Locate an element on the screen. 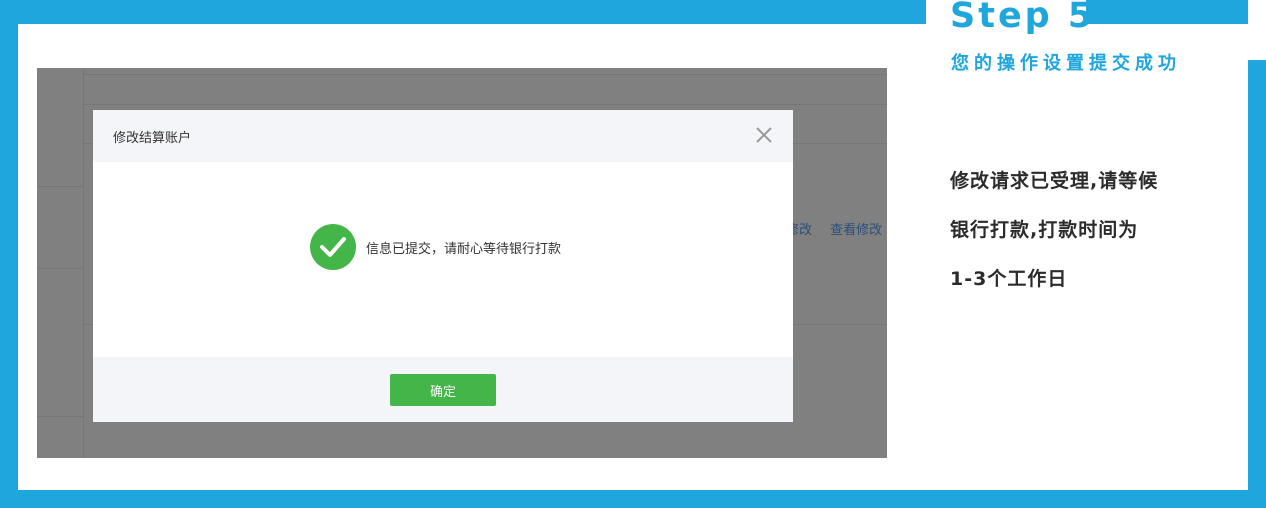 The height and width of the screenshot is (508, 1266). message-text: 信息已提交，请耐心等待银行打款 is located at coordinates (464, 249).